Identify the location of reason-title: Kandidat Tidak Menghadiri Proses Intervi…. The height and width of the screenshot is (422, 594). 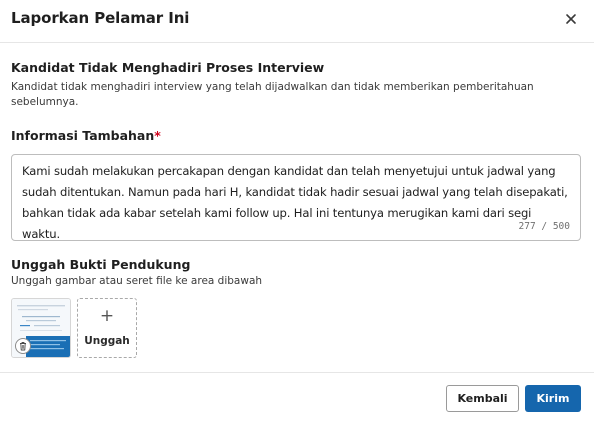
(168, 67).